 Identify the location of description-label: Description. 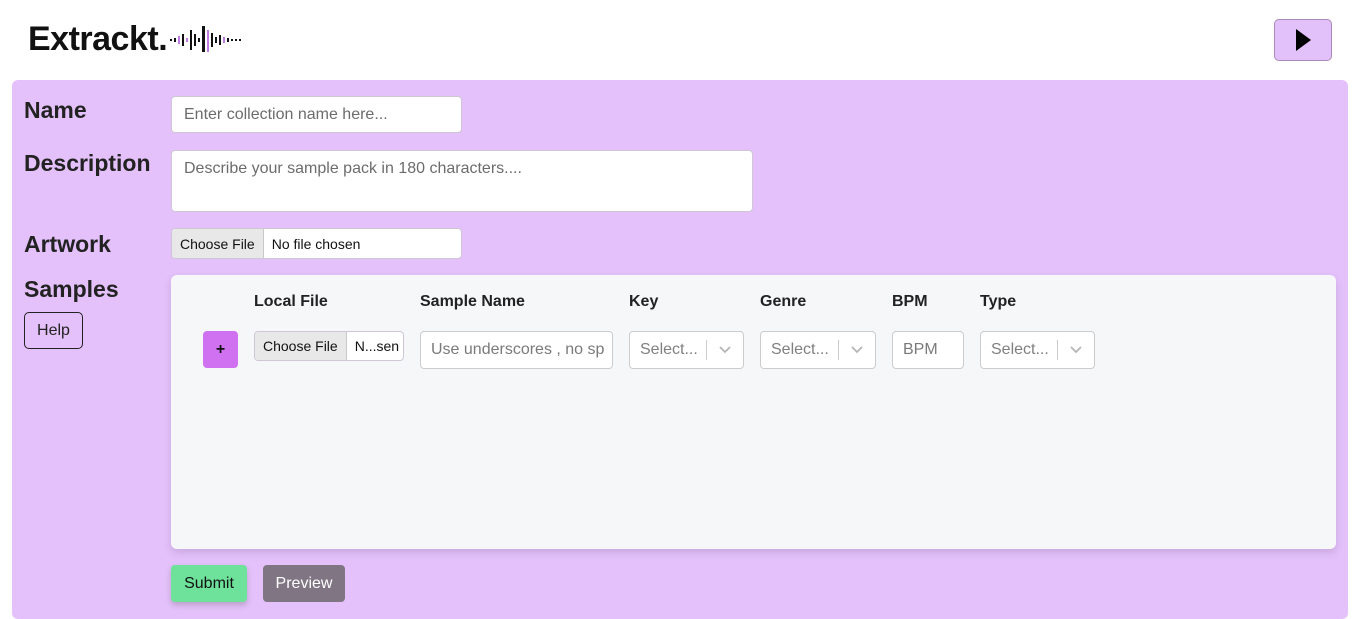
(87, 163).